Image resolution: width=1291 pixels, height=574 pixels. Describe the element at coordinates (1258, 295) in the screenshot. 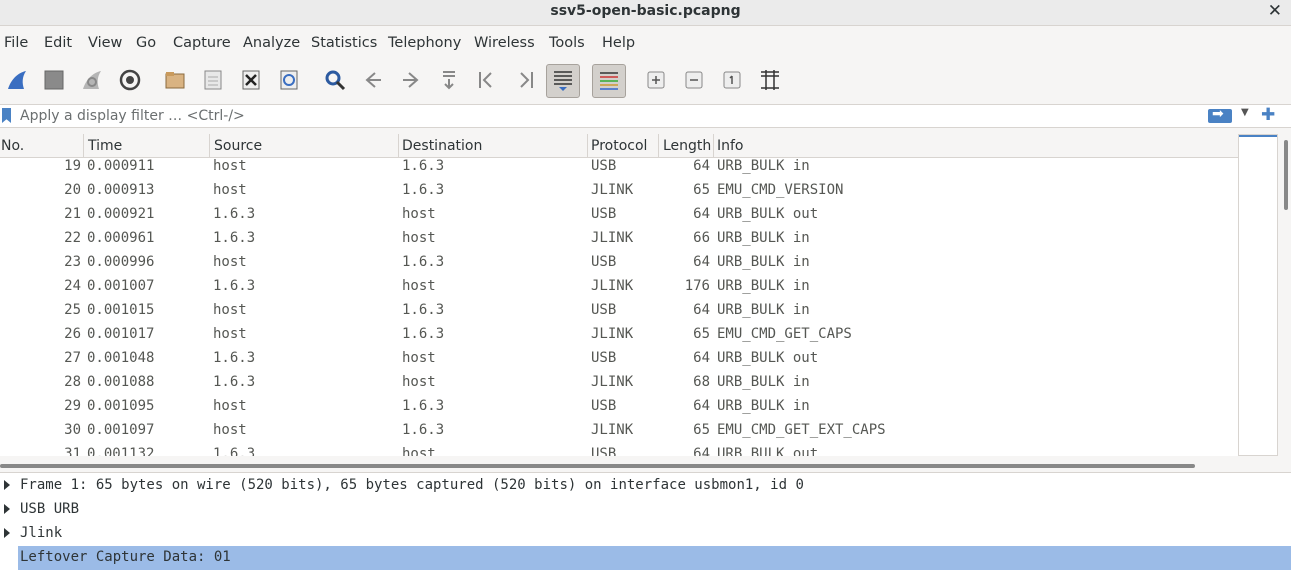

I see `packet-minimap` at that location.